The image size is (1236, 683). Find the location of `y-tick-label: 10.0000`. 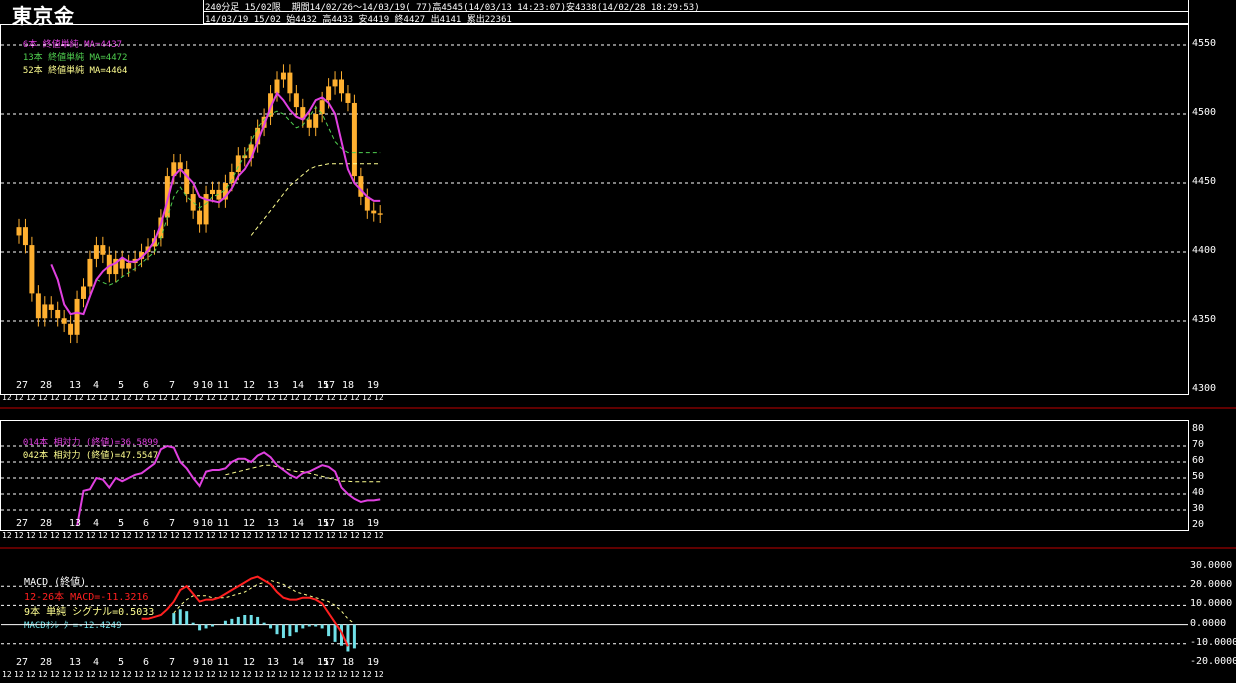

y-tick-label: 10.0000 is located at coordinates (1211, 604).